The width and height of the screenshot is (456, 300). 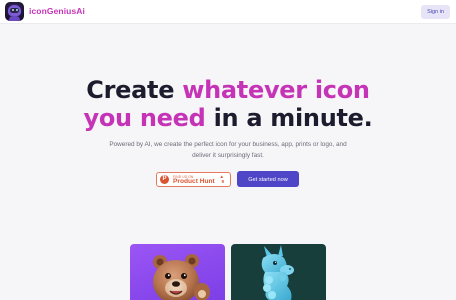 I want to click on headline-accent: whatever icon, so click(x=276, y=90).